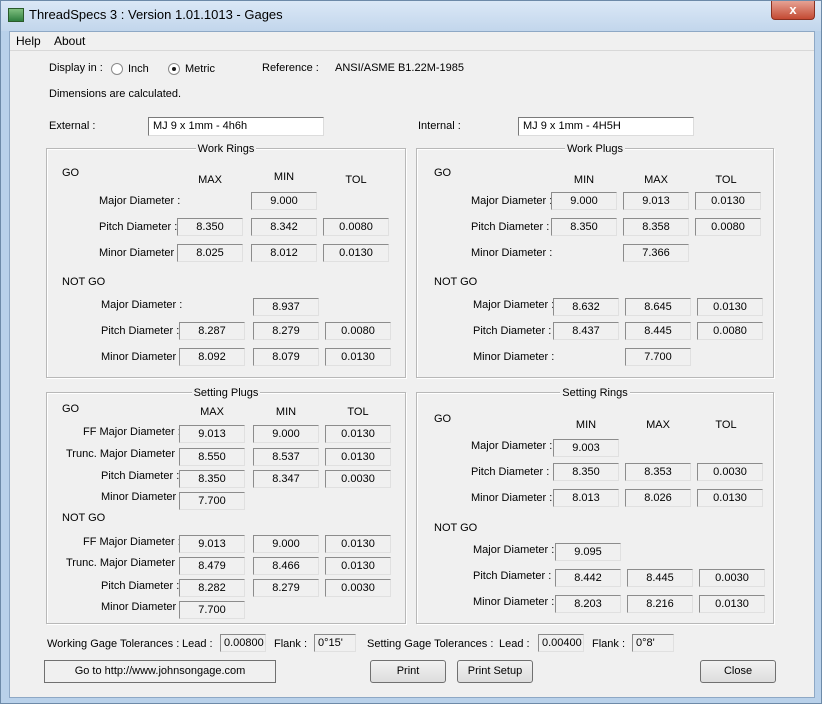 The width and height of the screenshot is (822, 704). What do you see at coordinates (561, 643) in the screenshot?
I see `setting-lead-value: 0.00400` at bounding box center [561, 643].